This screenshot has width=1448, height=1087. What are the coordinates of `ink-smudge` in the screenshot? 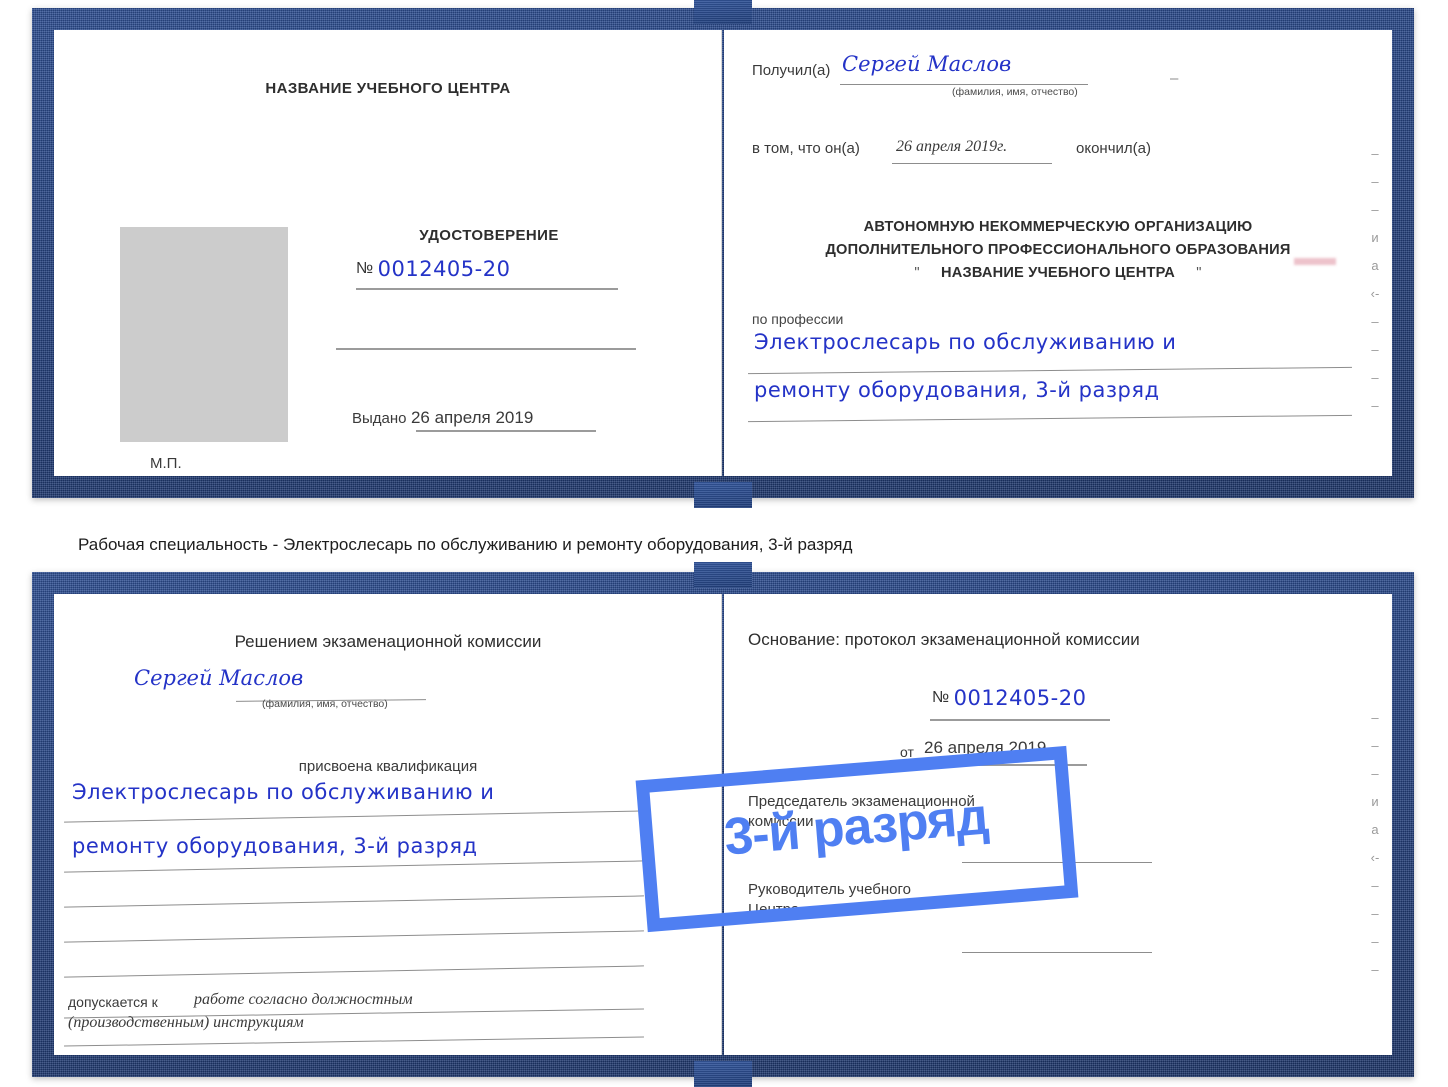 It's located at (1315, 261).